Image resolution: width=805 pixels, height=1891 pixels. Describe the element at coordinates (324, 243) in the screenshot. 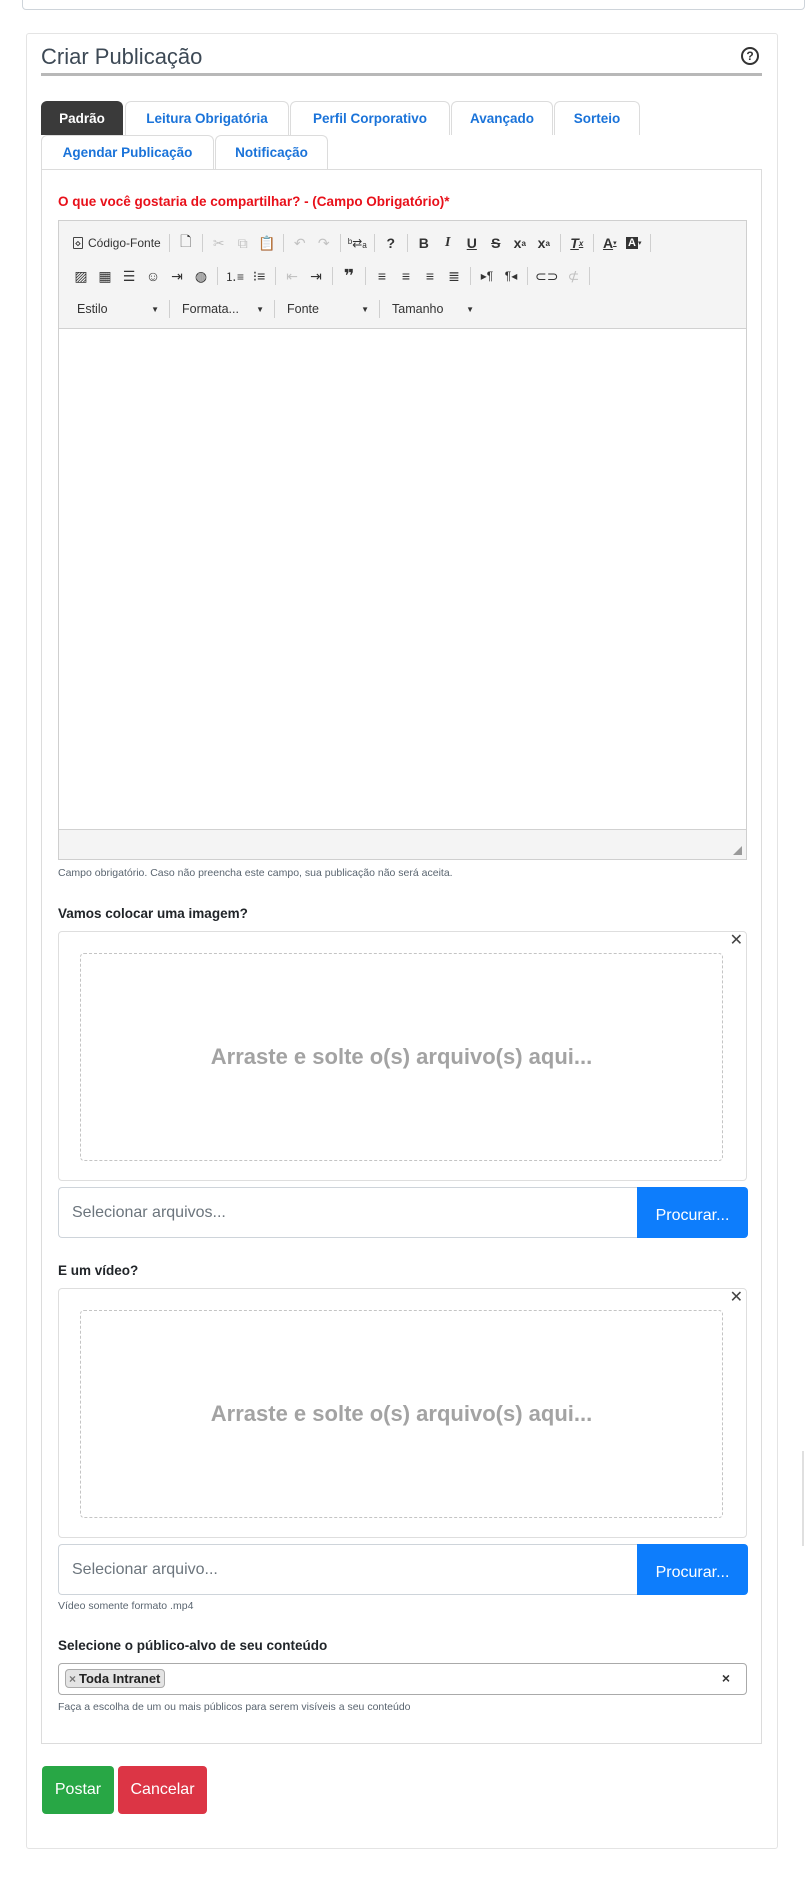

I see `redo-icon: ↷` at that location.